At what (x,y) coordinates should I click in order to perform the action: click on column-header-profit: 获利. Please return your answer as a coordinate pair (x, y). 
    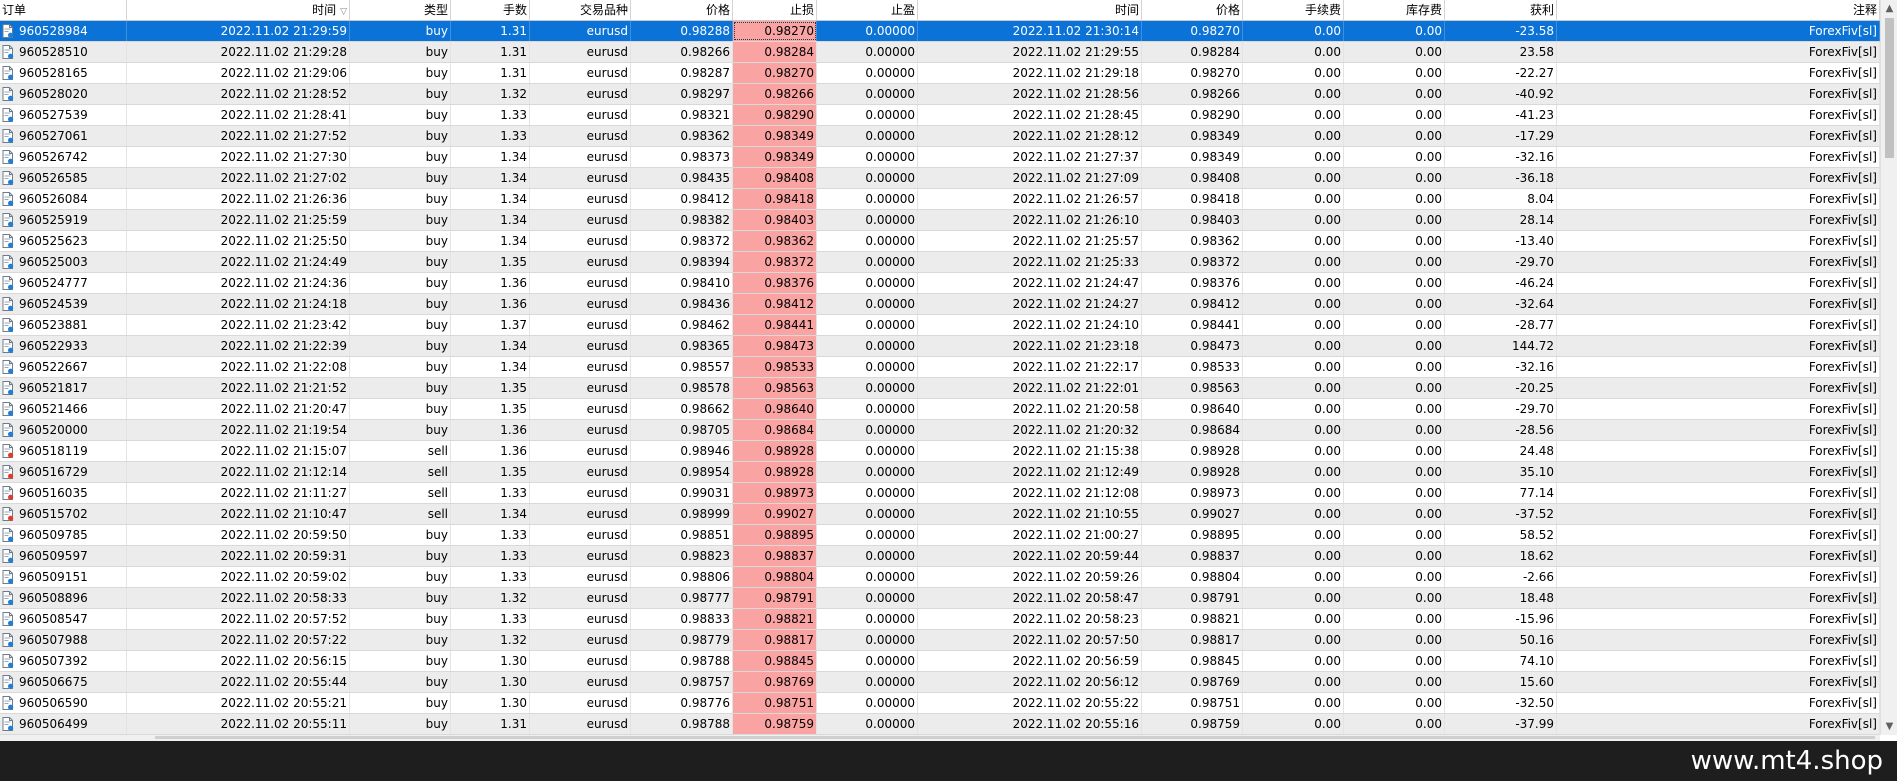
    Looking at the image, I should click on (1501, 10).